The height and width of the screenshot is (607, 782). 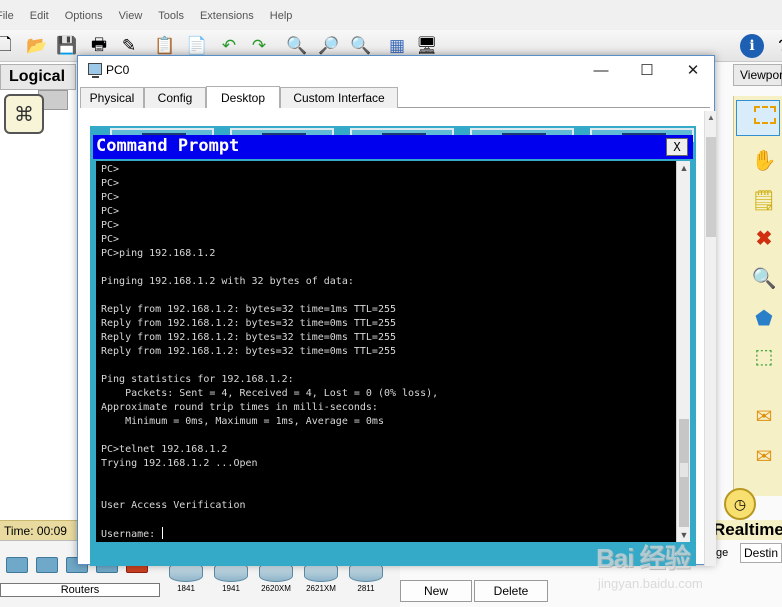 I want to click on logical-tab: Logical, so click(x=38, y=77).